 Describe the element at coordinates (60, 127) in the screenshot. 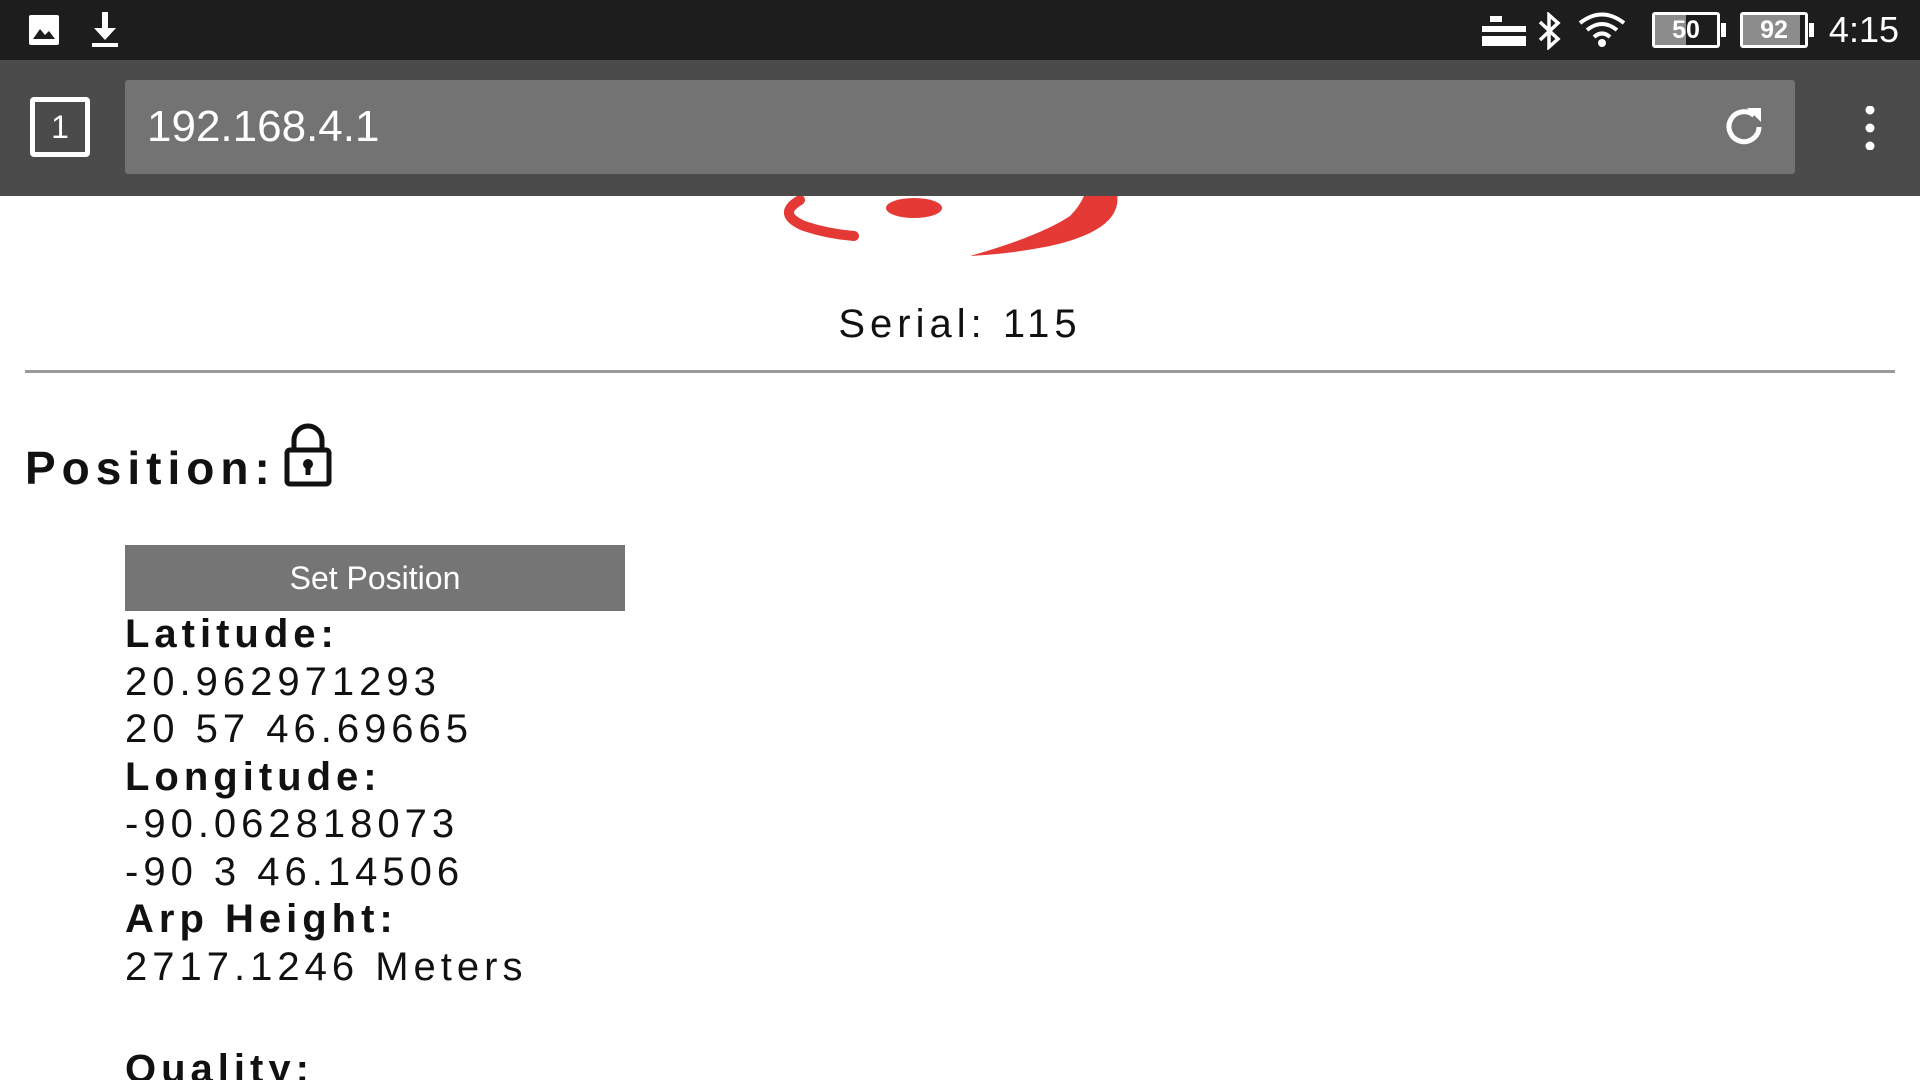

I see `tab-switcher-button: 1` at that location.